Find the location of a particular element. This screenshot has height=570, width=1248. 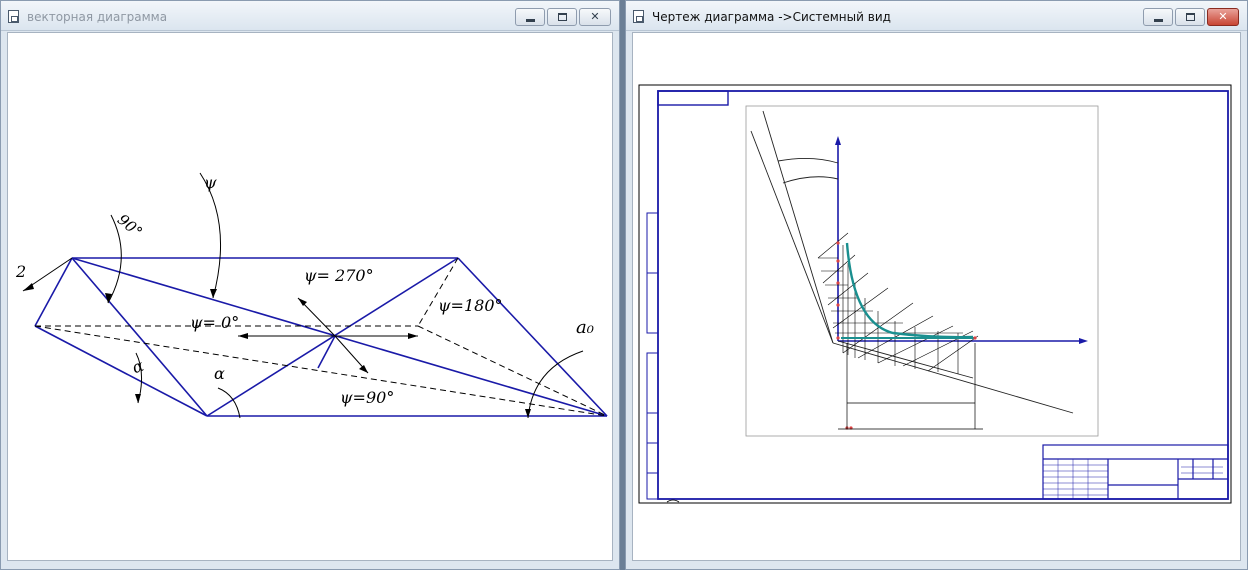

alpha-label-1: α is located at coordinates (138, 367).